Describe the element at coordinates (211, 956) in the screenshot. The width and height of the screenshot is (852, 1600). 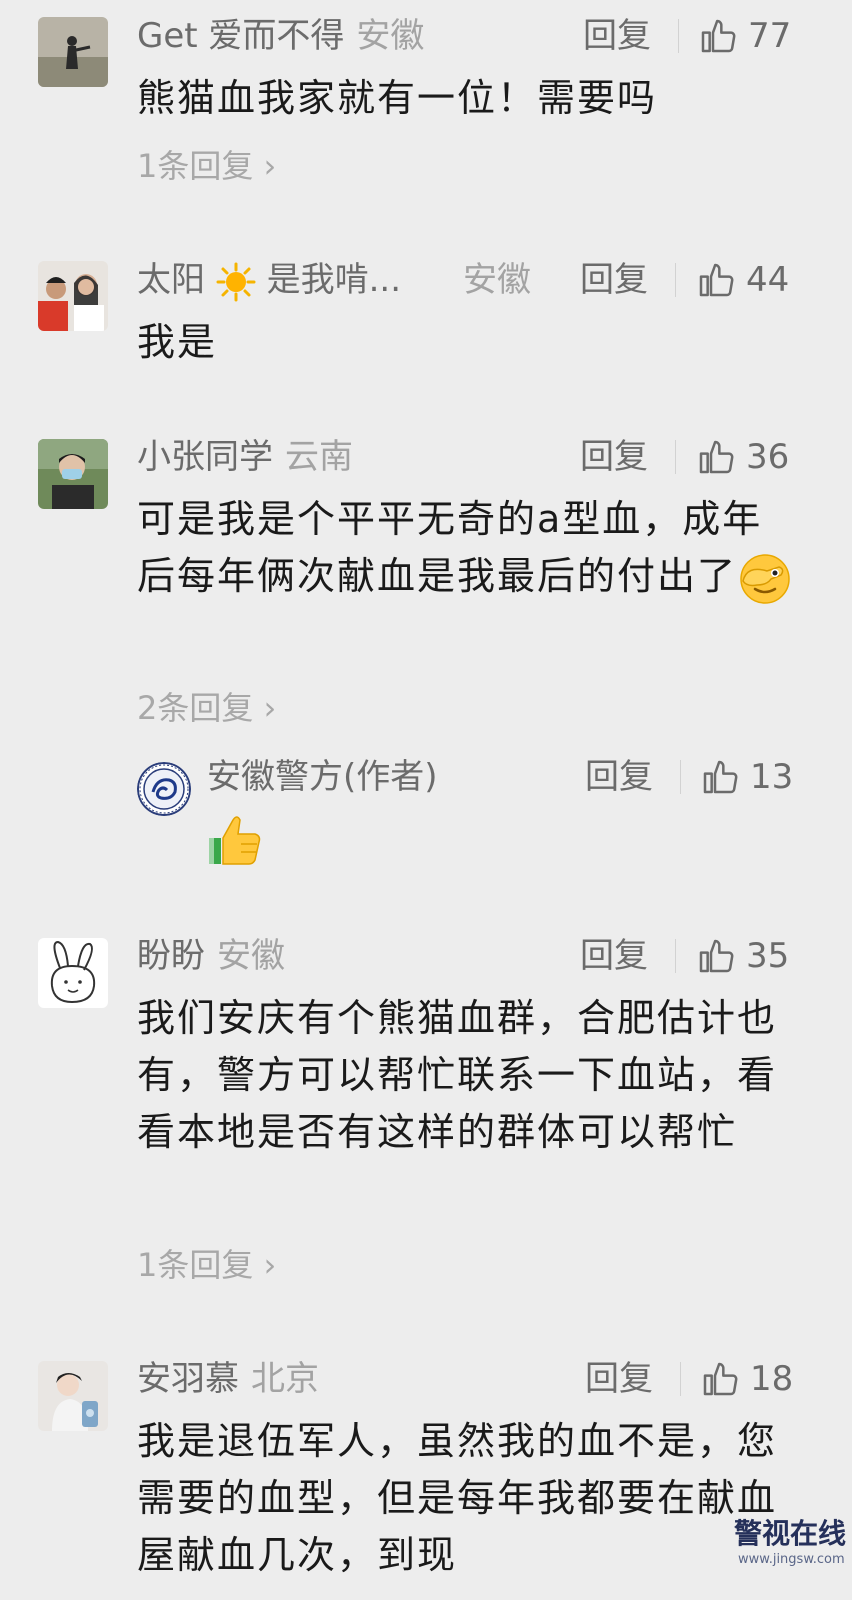
I see `comment-header: 盼盼 安徽` at that location.